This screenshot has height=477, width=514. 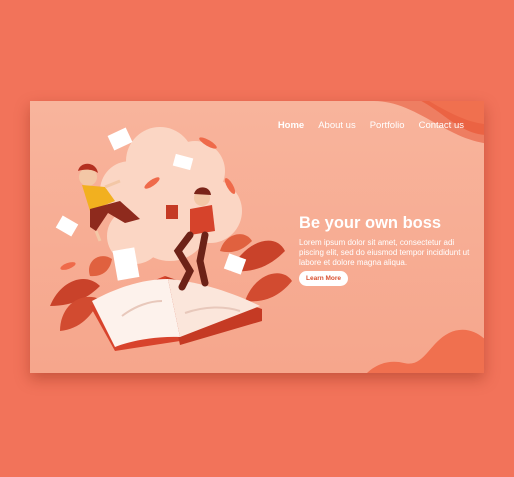 What do you see at coordinates (171, 195) in the screenshot?
I see `cloud-shape` at bounding box center [171, 195].